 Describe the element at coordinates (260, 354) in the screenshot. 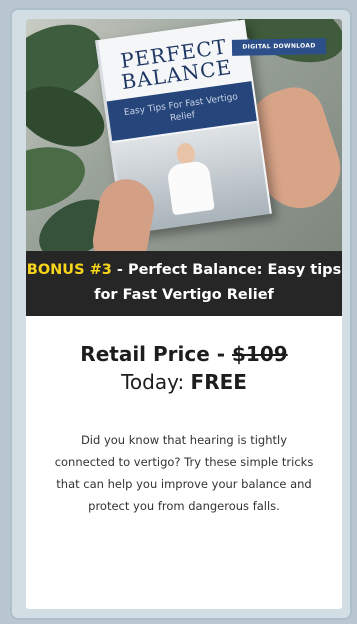

I see `retail-price-value: $109` at that location.